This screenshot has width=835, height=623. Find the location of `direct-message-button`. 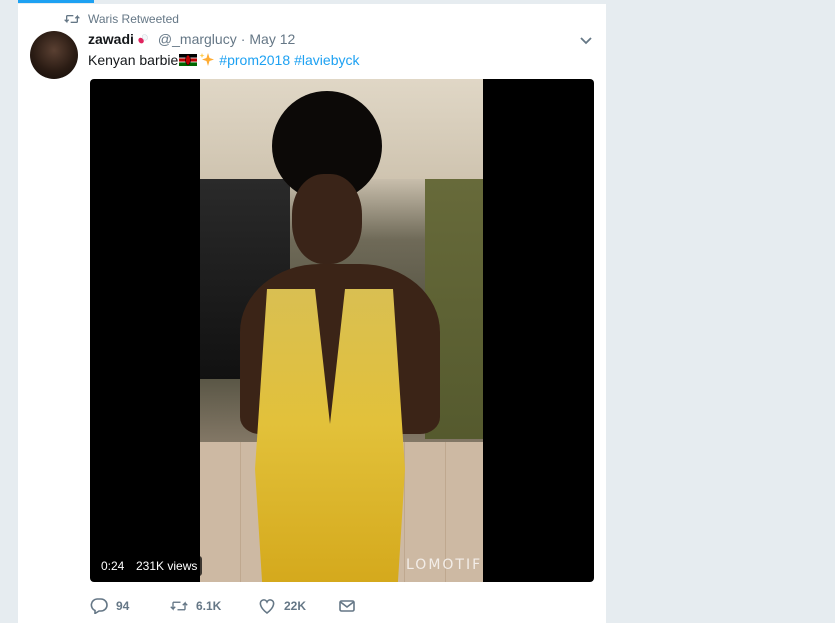

direct-message-button is located at coordinates (351, 606).